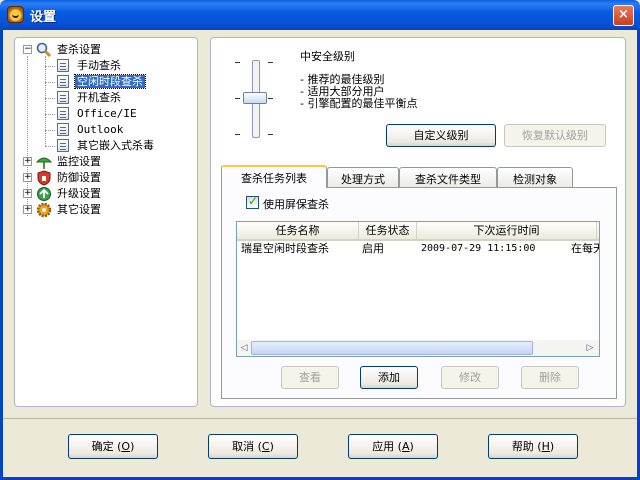 The image size is (640, 480). What do you see at coordinates (79, 161) in the screenshot?
I see `tree-item-label: 监控设置` at bounding box center [79, 161].